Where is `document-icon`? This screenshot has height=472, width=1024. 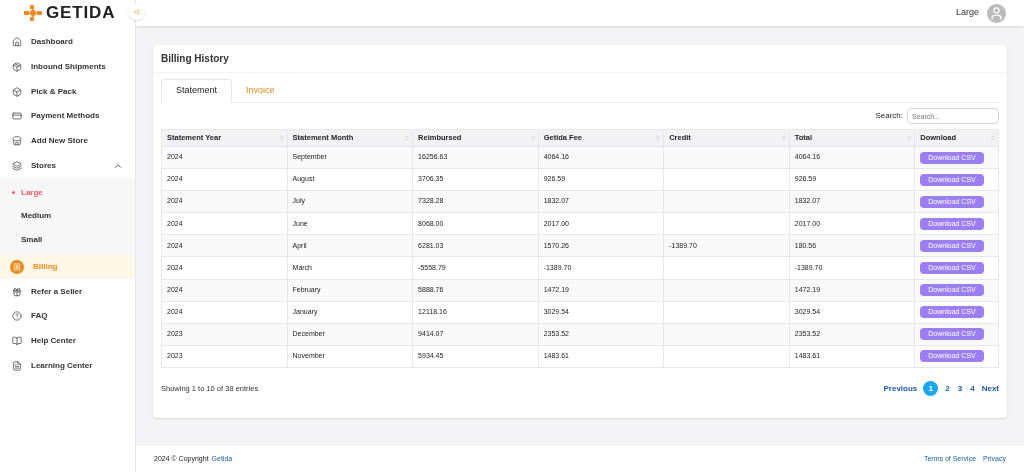 document-icon is located at coordinates (17, 365).